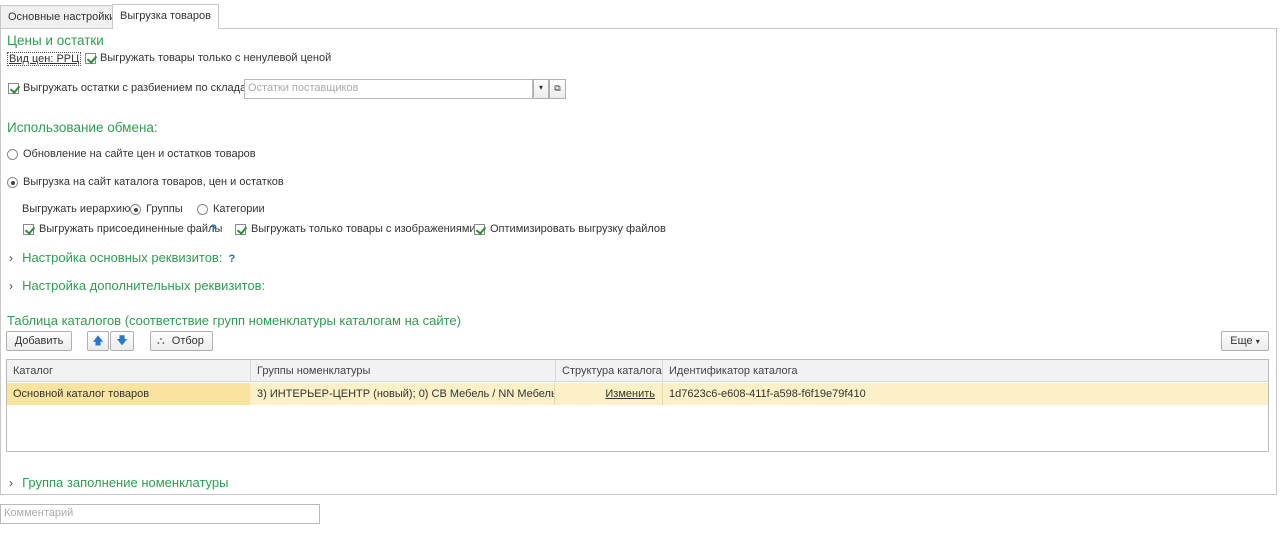 This screenshot has height=559, width=1280. What do you see at coordinates (144, 285) in the screenshot?
I see `extra-props-title: Настройка дополнительных реквизитов:` at bounding box center [144, 285].